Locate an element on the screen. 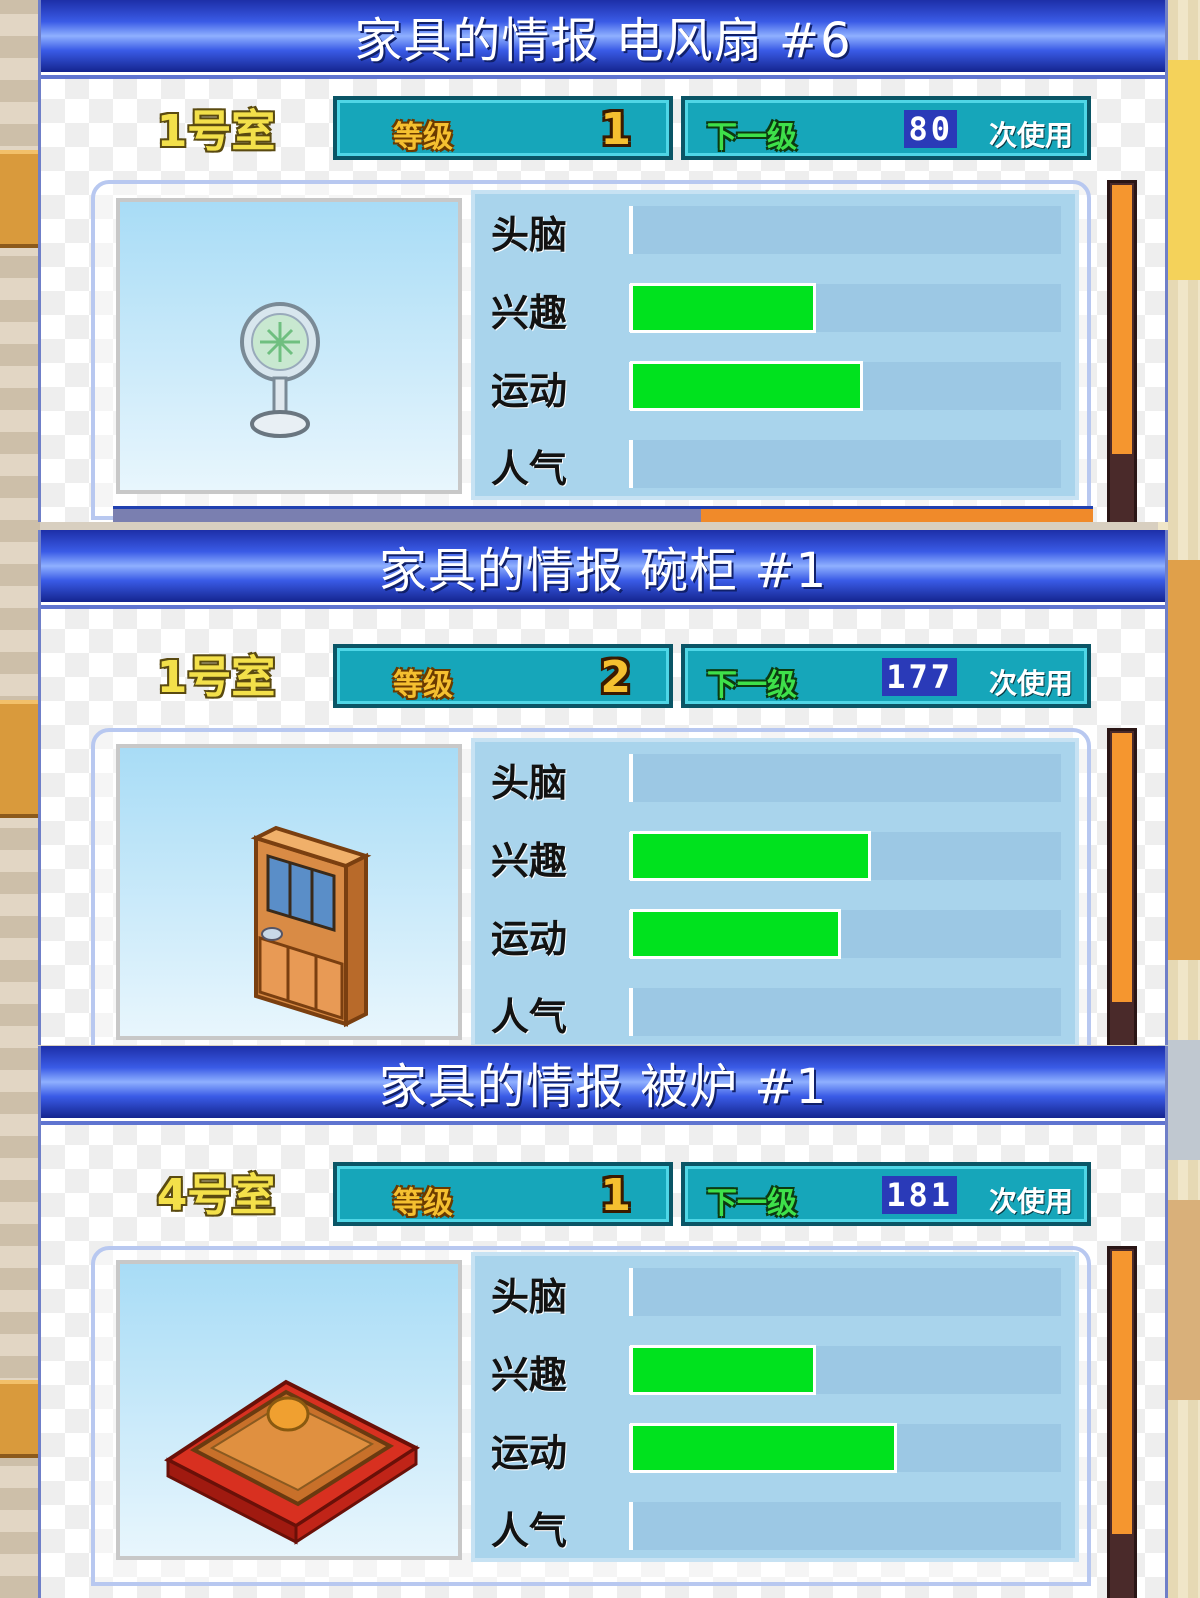  panel-title-bar: 家具的情报 被炉 #1 is located at coordinates (603, 1083).